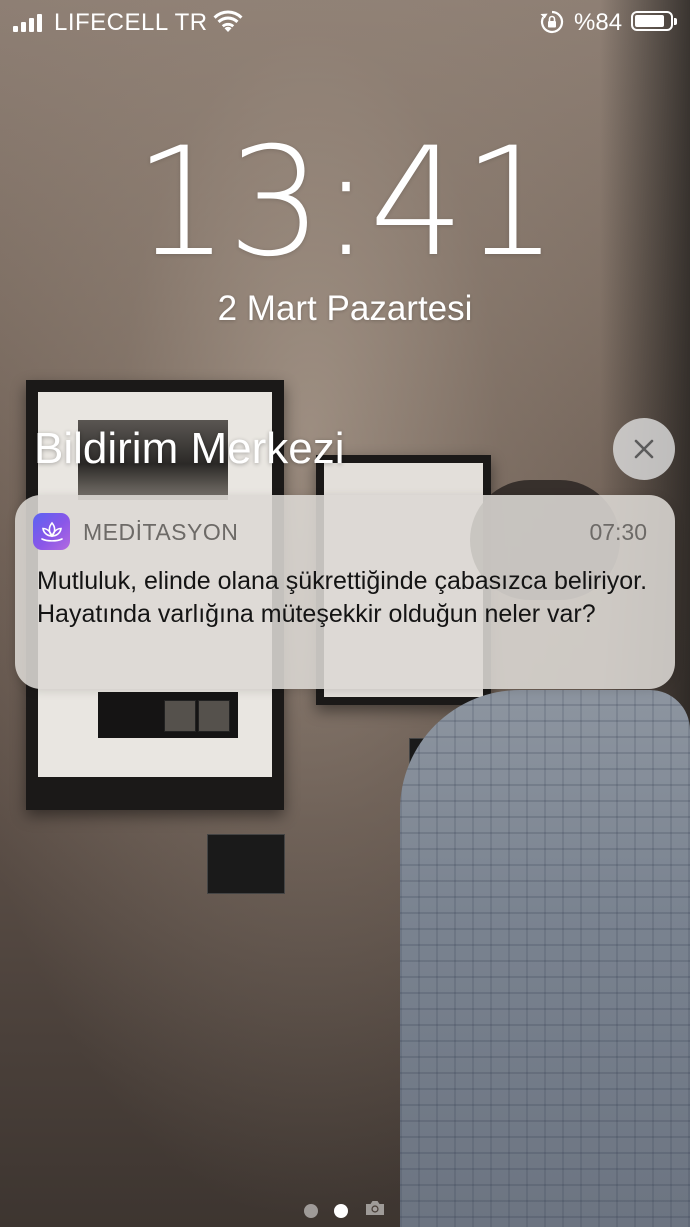  Describe the element at coordinates (246, 864) in the screenshot. I see `wallpaper-placard` at that location.